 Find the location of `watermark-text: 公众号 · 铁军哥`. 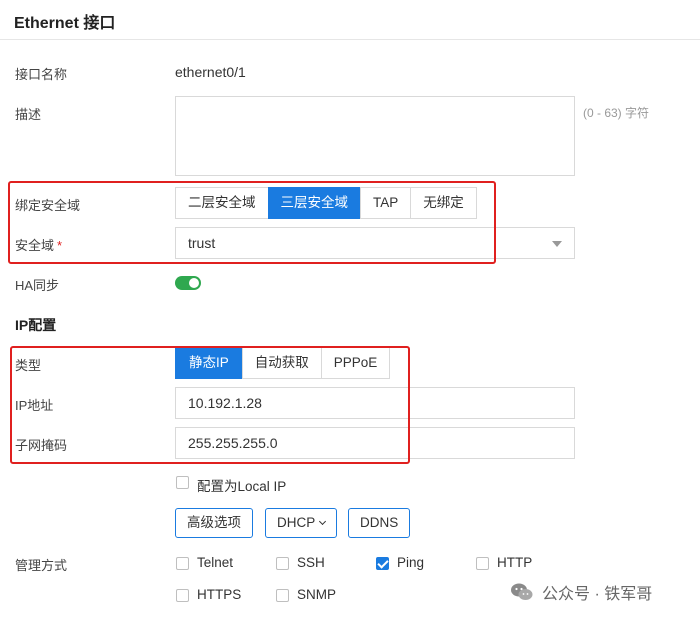

watermark-text: 公众号 · 铁军哥 is located at coordinates (597, 594).